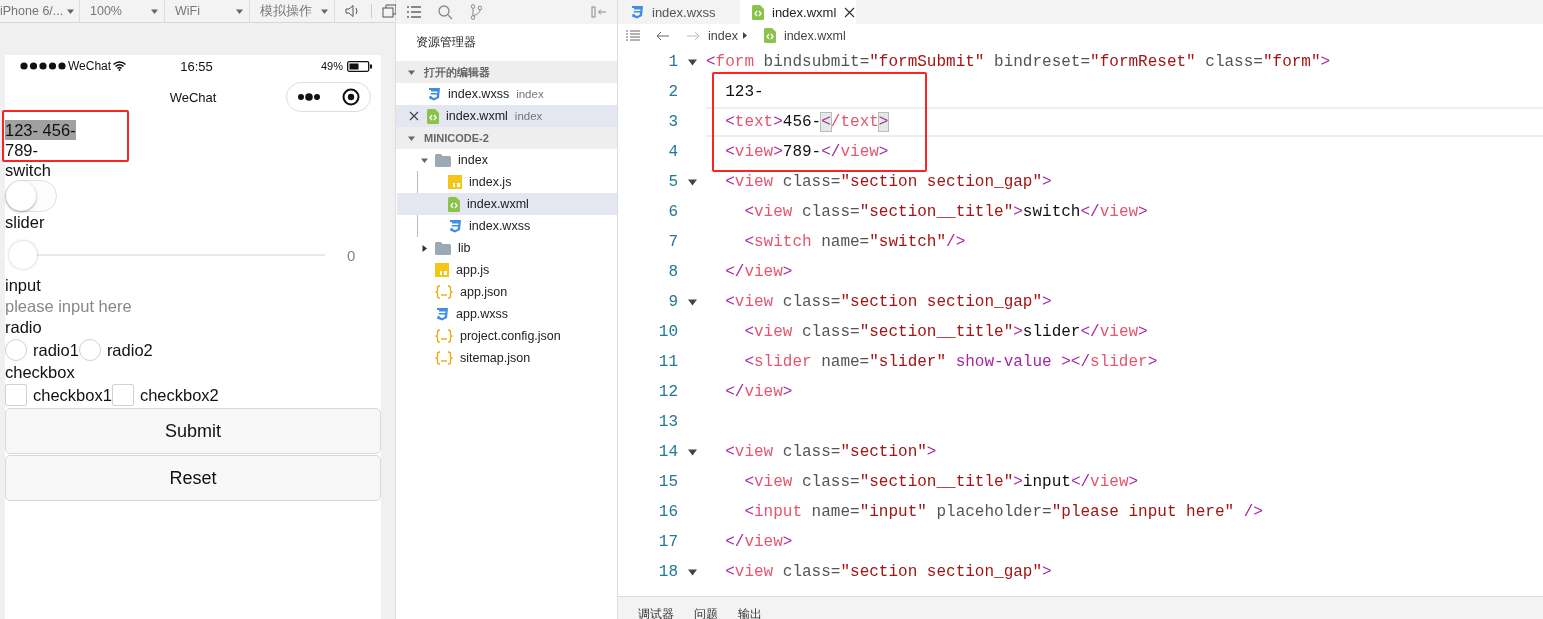  I want to click on line-number: 2, so click(673, 92).